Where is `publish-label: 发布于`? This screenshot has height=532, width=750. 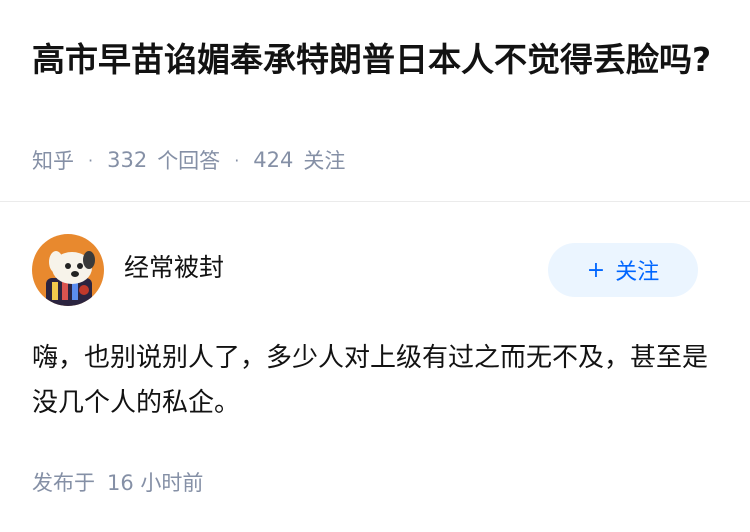 publish-label: 发布于 is located at coordinates (63, 483).